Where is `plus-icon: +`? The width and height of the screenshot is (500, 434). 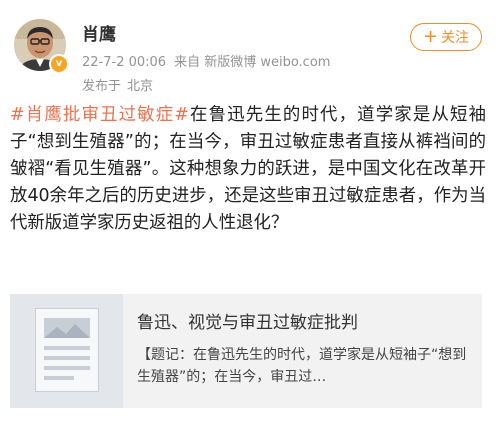
plus-icon: + is located at coordinates (430, 36).